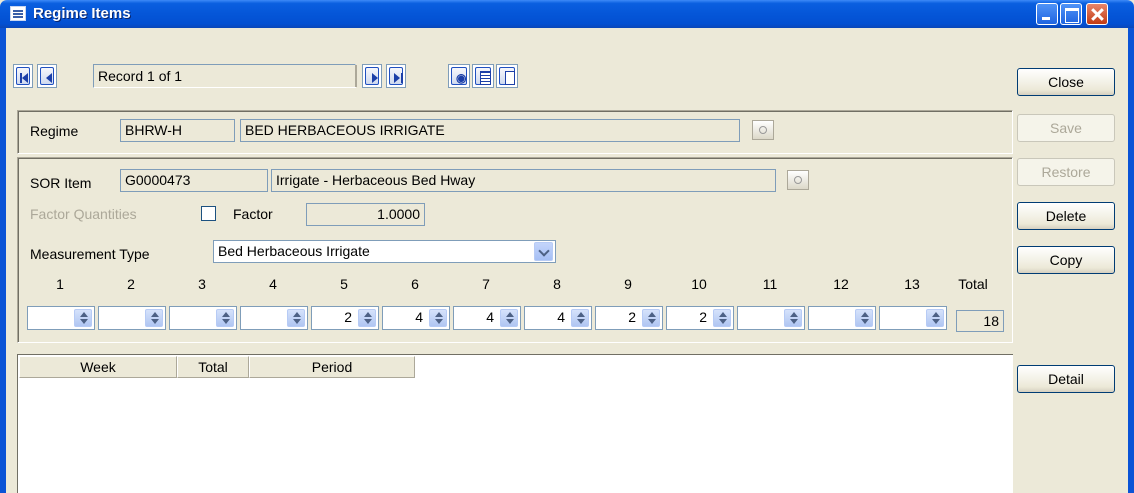 This screenshot has height=493, width=1134. I want to click on window-title: Regime Items, so click(82, 13).